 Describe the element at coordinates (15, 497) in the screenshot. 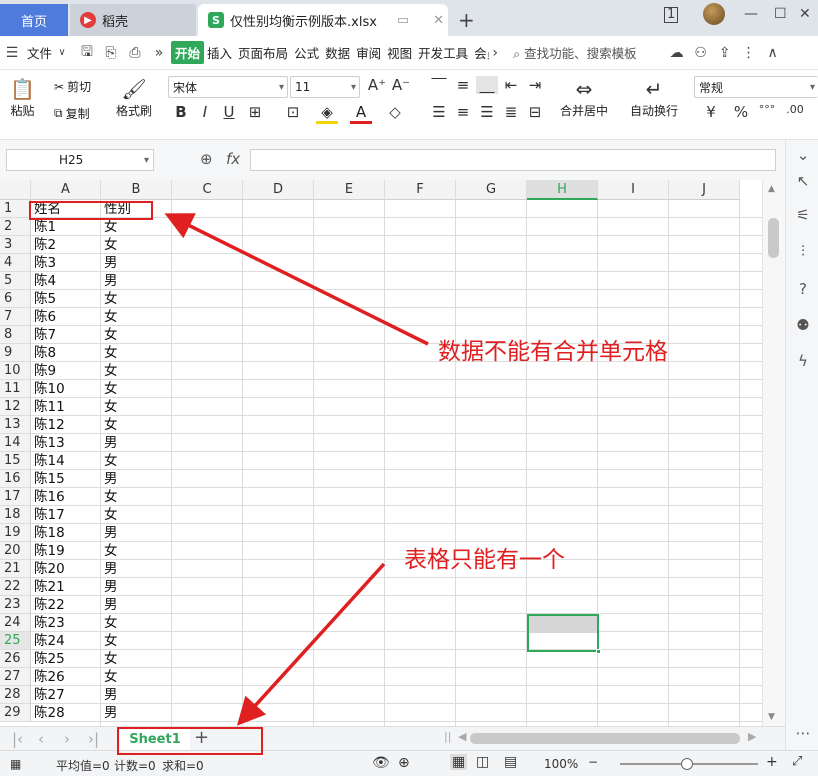

I see `row-header-17: 17` at that location.